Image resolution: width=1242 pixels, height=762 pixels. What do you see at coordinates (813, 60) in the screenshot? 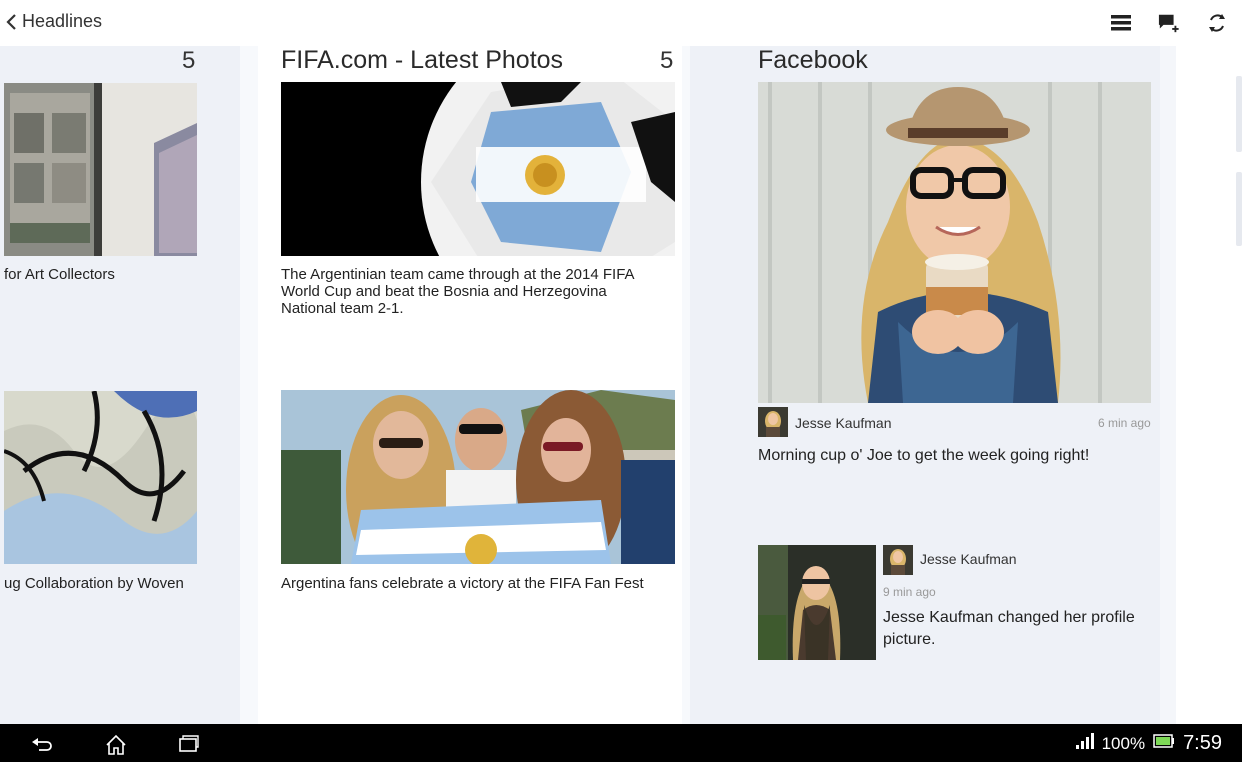
I see `facebook-column-title: Facebook` at bounding box center [813, 60].